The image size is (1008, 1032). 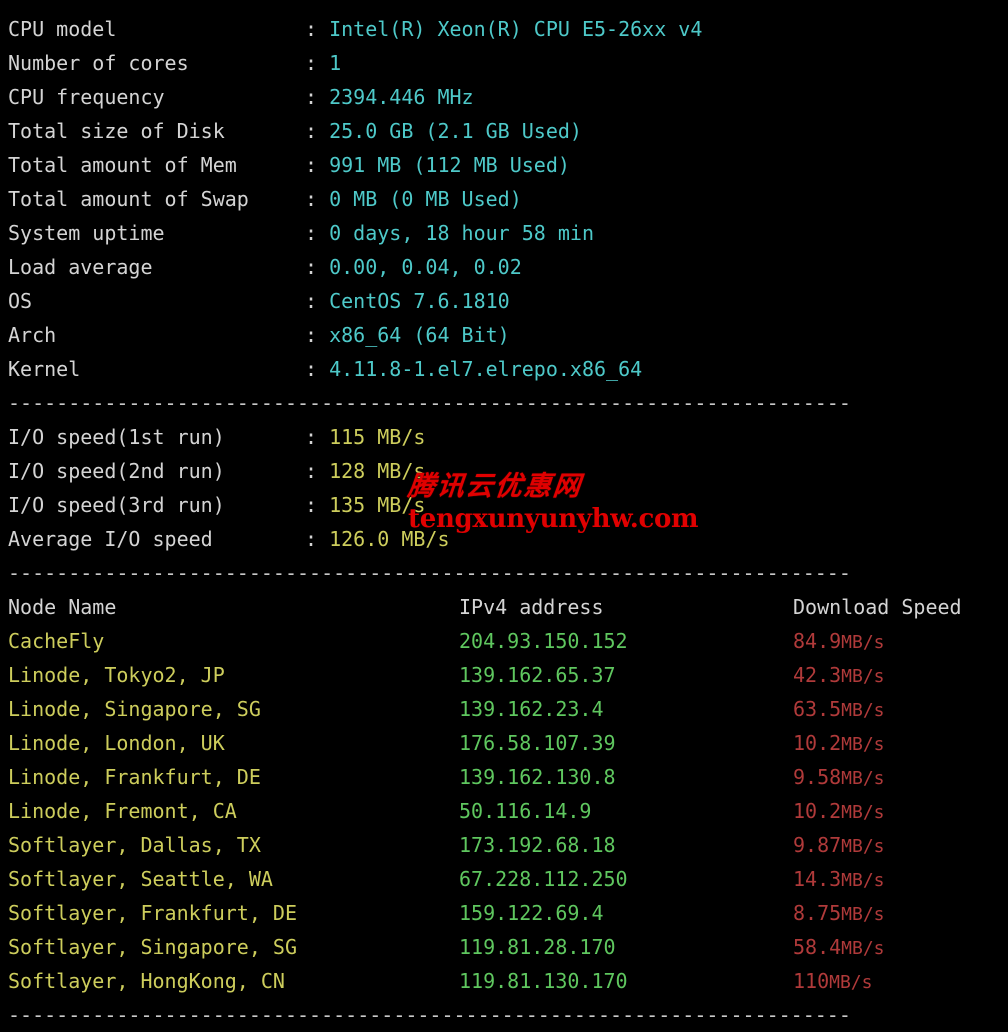 What do you see at coordinates (817, 641) in the screenshot?
I see `speed-number: 84.9` at bounding box center [817, 641].